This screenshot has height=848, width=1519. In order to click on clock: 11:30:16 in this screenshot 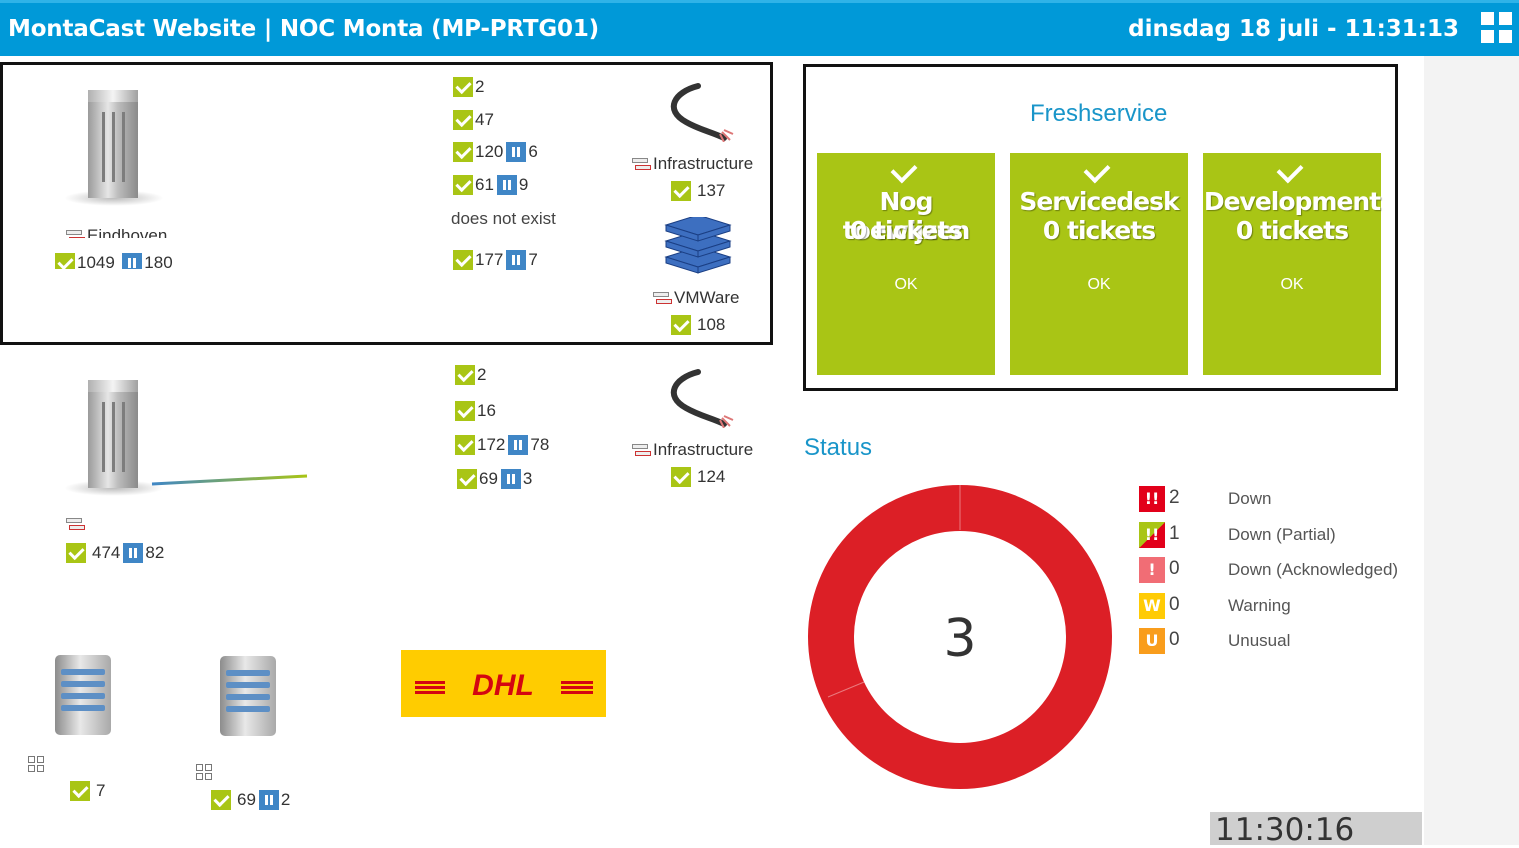, I will do `click(1316, 830)`.